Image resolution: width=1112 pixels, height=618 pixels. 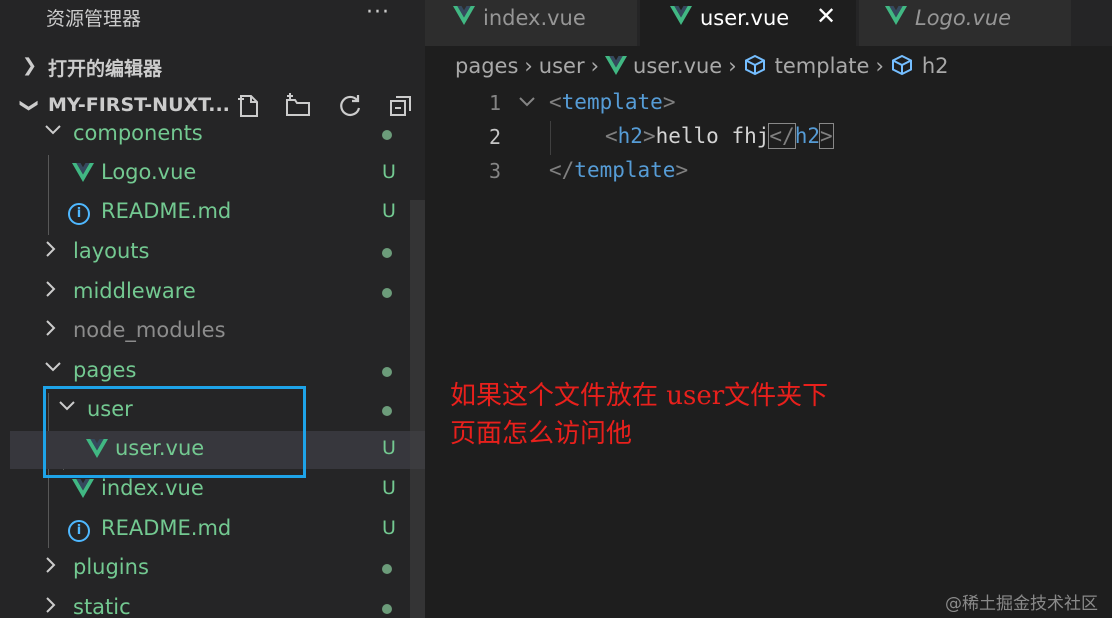 What do you see at coordinates (527, 102) in the screenshot?
I see `fold-chevron-icon` at bounding box center [527, 102].